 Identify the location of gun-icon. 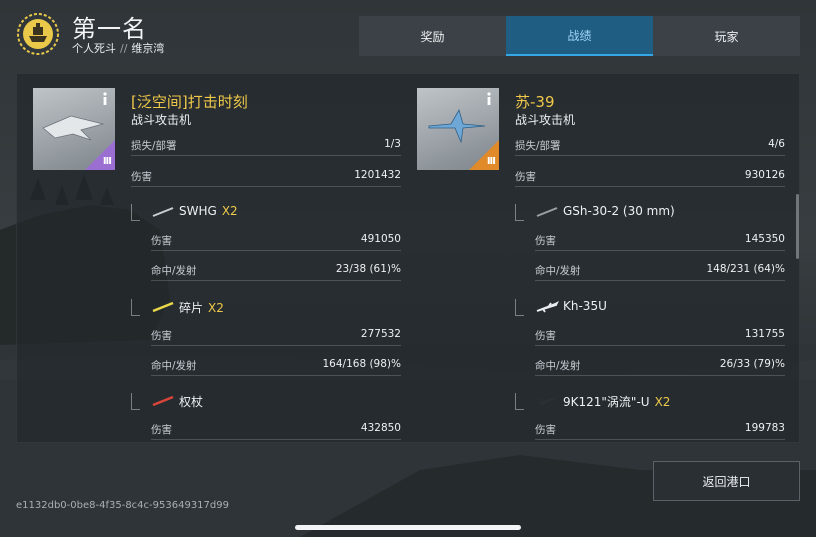
(163, 212).